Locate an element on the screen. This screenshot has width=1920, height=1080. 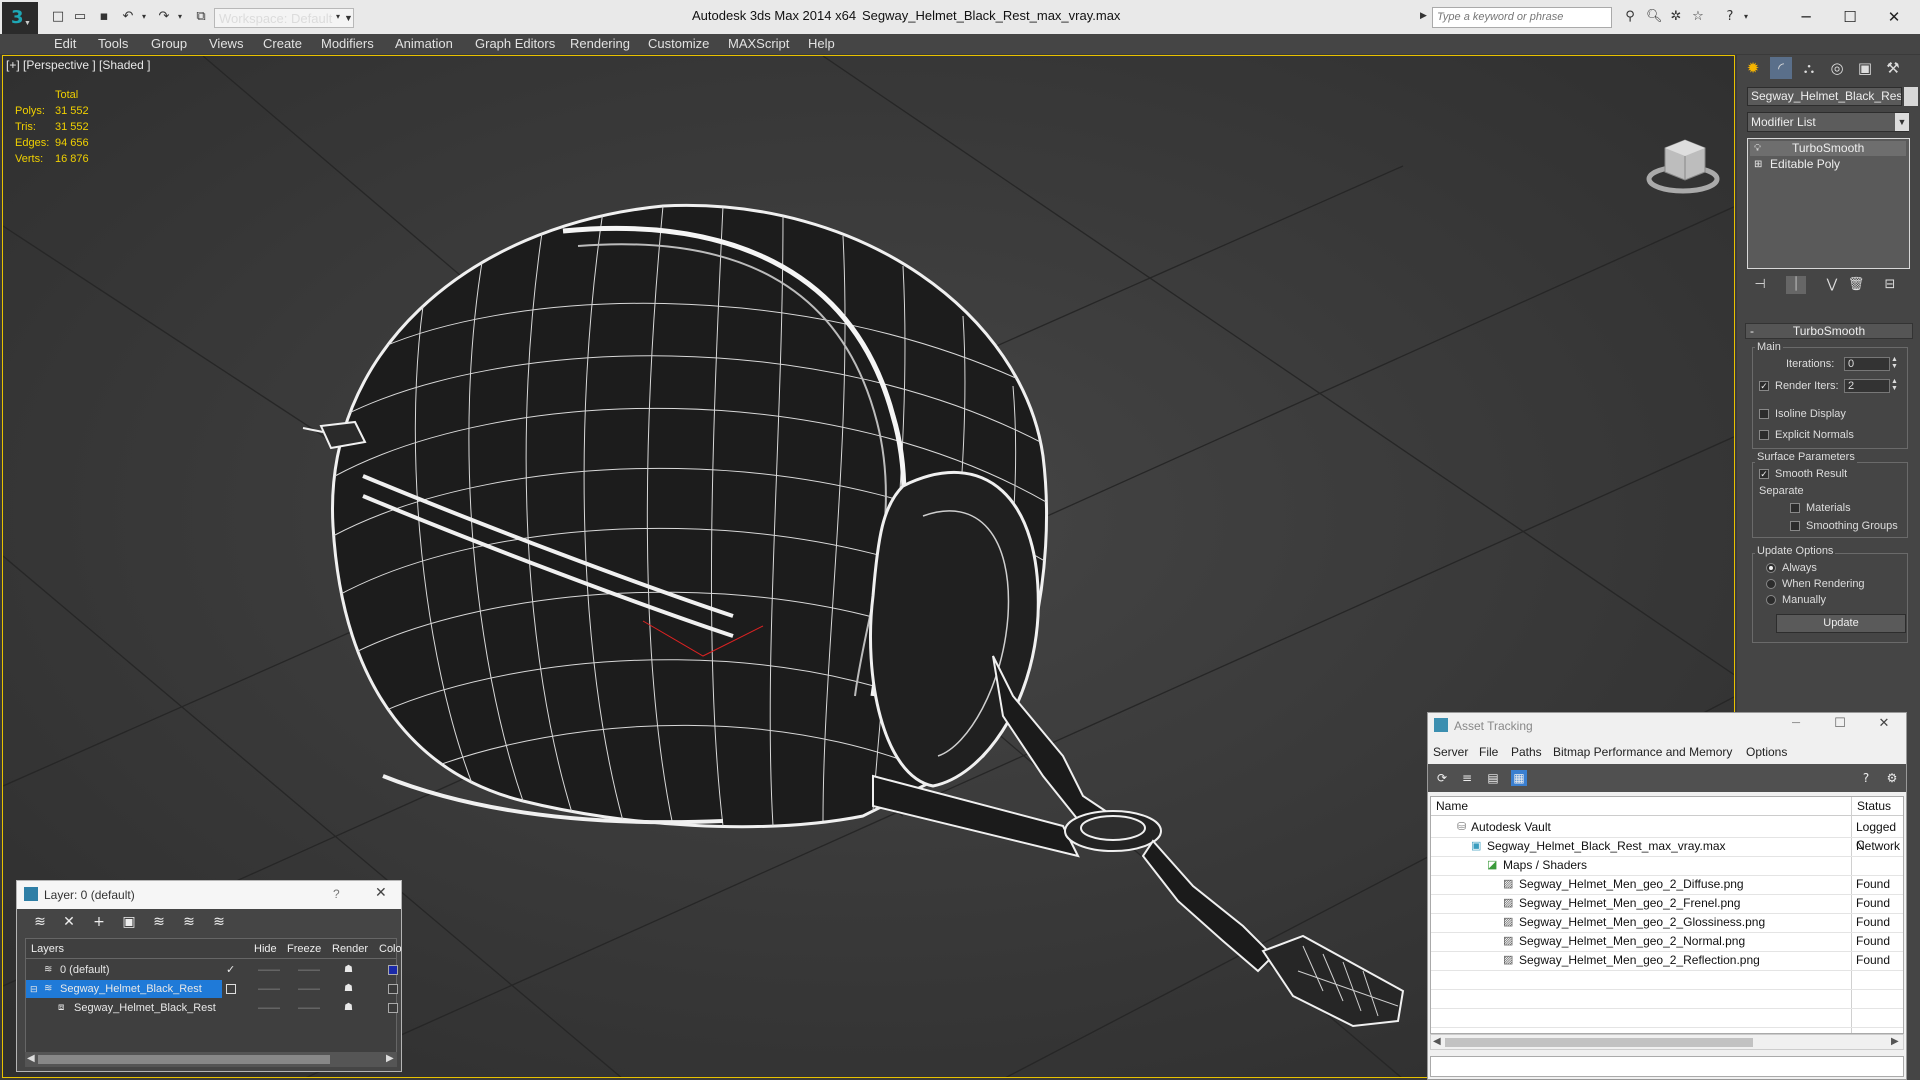
thumbnail-view-icon: ▤ is located at coordinates (1493, 778).